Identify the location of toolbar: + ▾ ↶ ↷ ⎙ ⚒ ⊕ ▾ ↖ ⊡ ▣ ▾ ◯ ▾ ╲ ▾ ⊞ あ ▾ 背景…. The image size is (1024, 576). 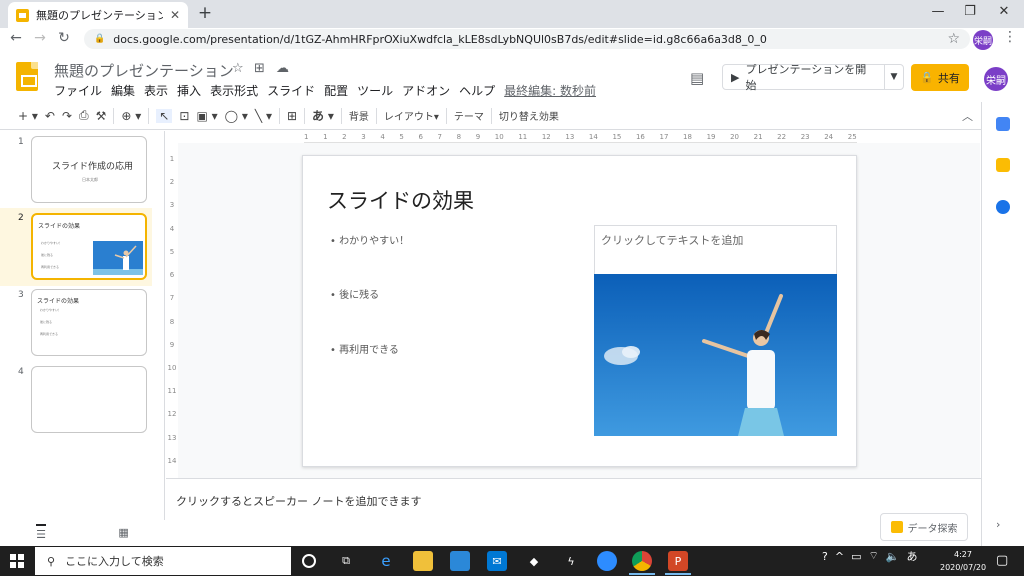
(512, 116).